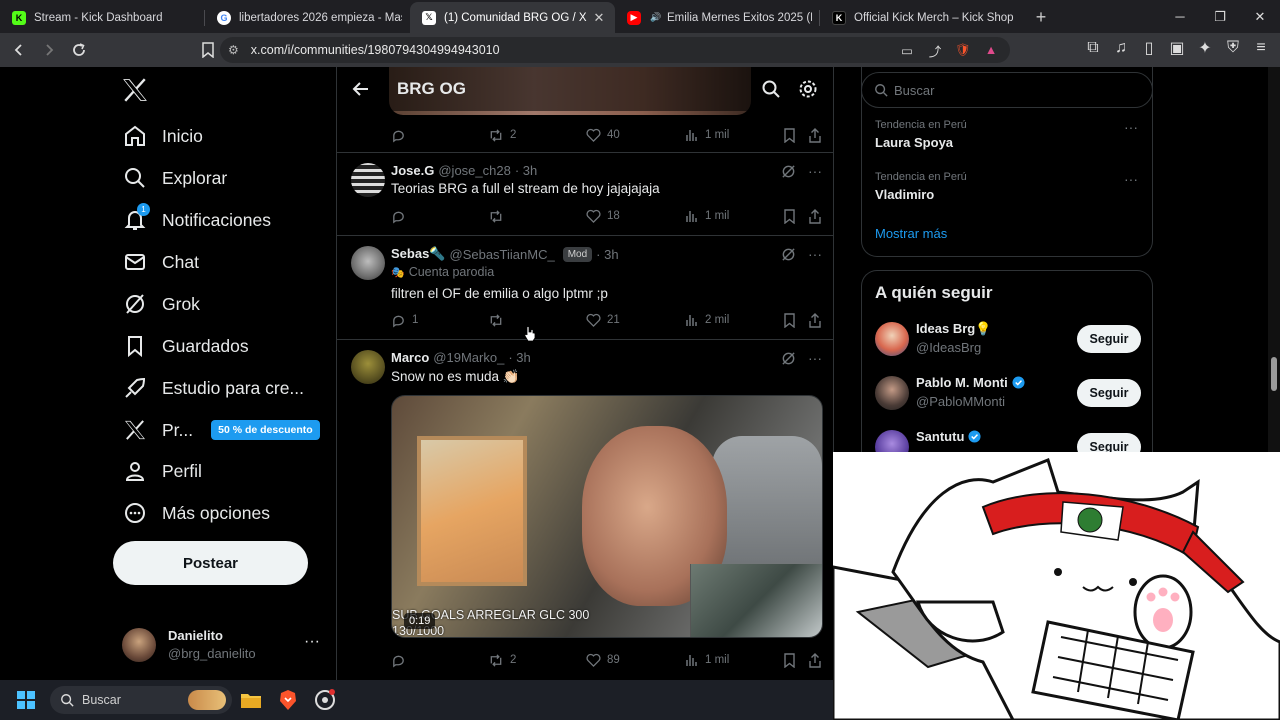  What do you see at coordinates (1041, 17) in the screenshot?
I see `new-tab-button: +` at bounding box center [1041, 17].